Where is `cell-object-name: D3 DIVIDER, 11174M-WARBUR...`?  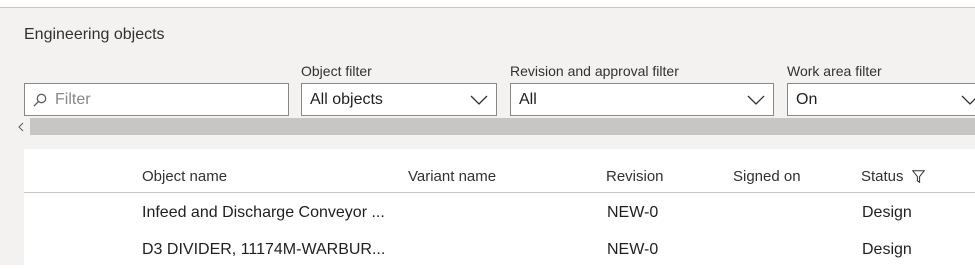 cell-object-name: D3 DIVIDER, 11174M-WARBUR... is located at coordinates (264, 249).